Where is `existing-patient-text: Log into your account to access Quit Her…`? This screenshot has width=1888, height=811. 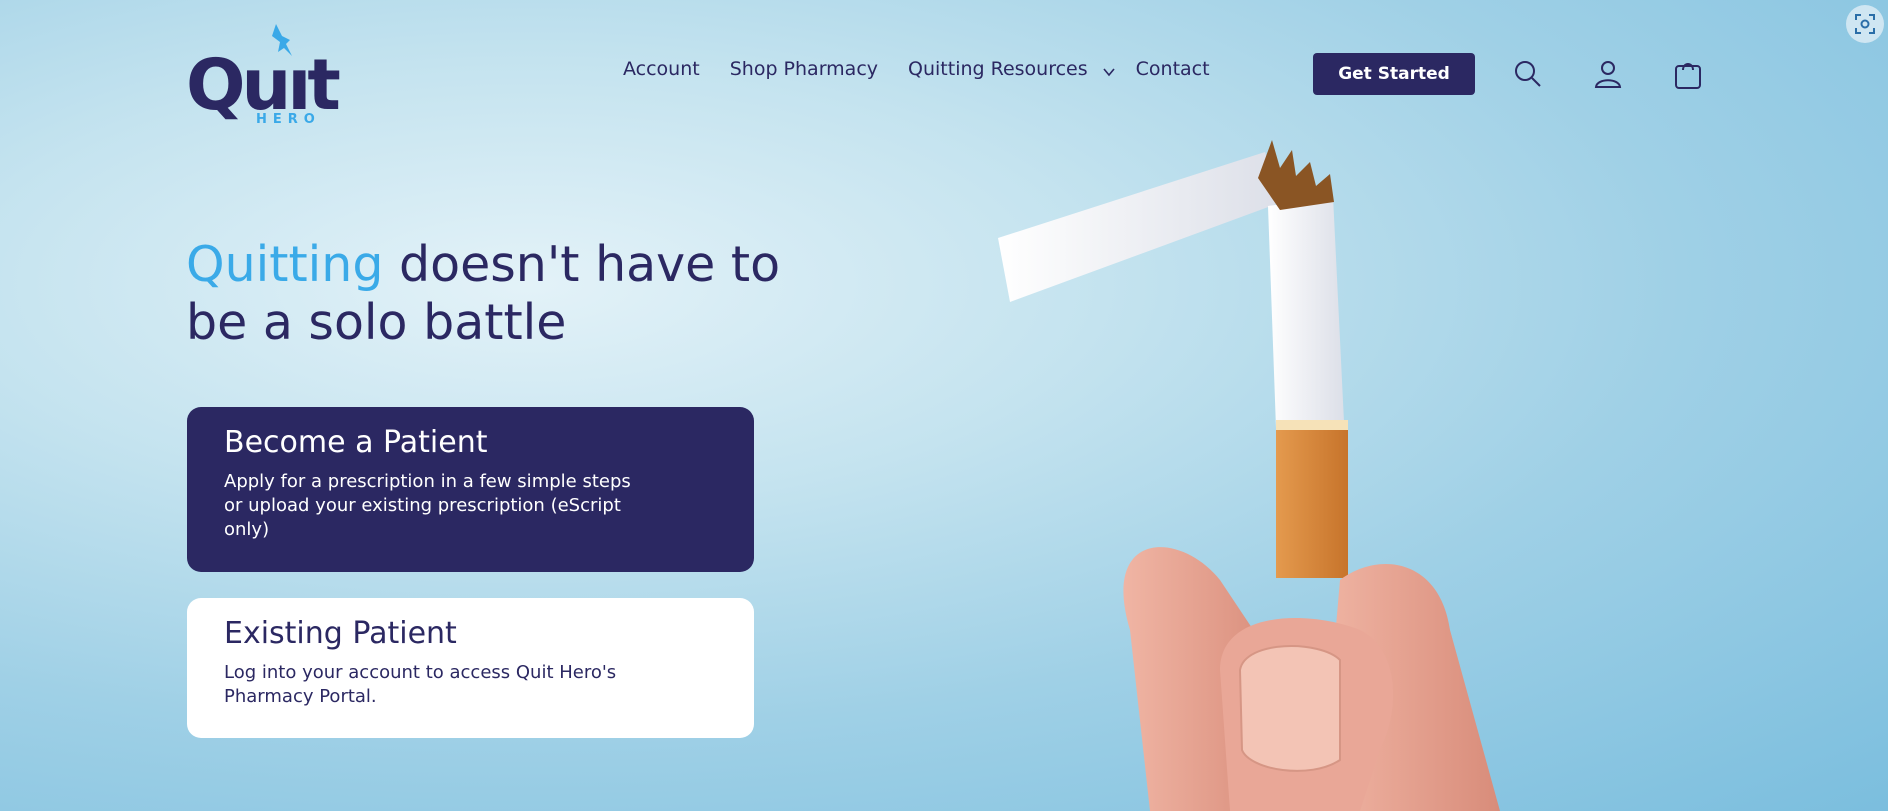 existing-patient-text: Log into your account to access Quit Her… is located at coordinates (420, 684).